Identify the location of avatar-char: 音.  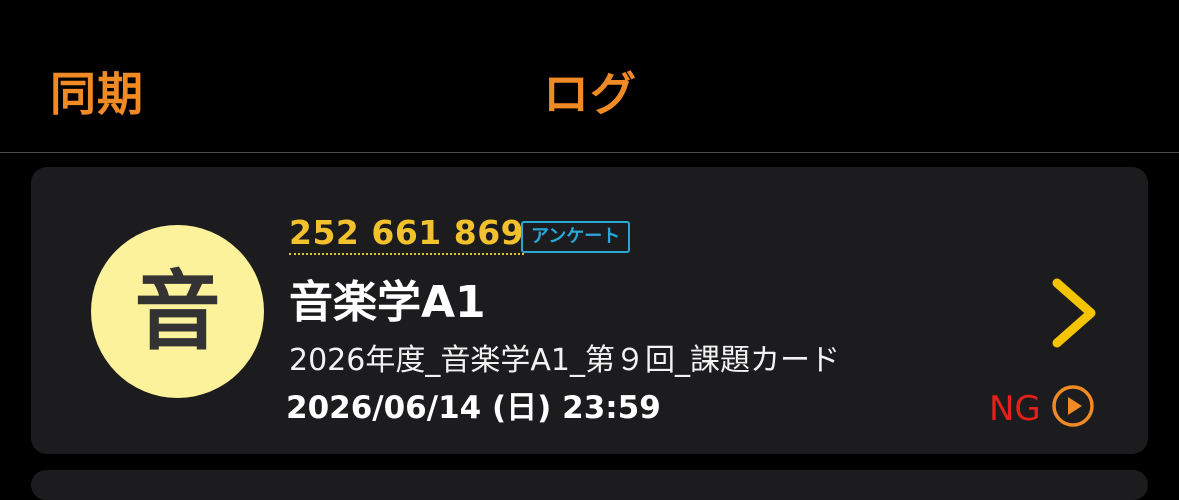
(177, 311).